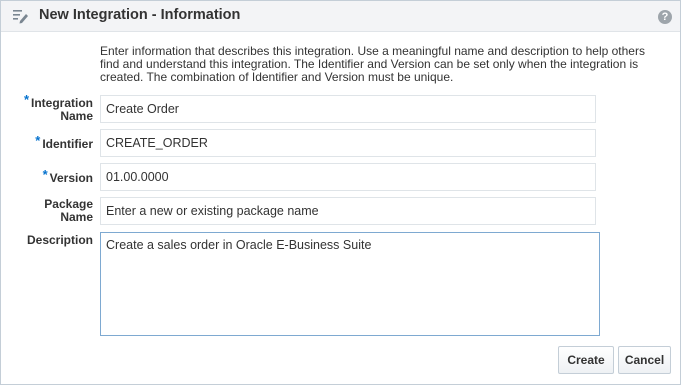 The image size is (681, 385). I want to click on integration-name-label: * Integration Name, so click(58, 107).